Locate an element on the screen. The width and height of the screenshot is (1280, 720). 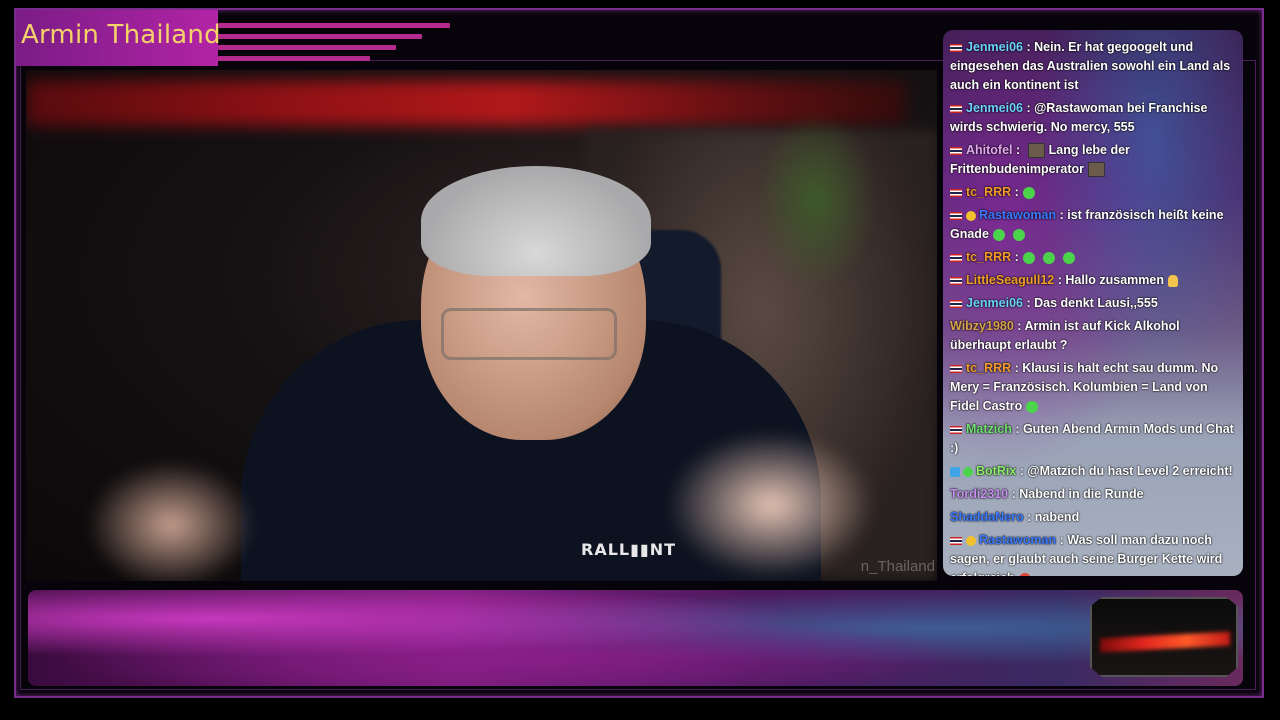
bot-badge-icon is located at coordinates (955, 471).